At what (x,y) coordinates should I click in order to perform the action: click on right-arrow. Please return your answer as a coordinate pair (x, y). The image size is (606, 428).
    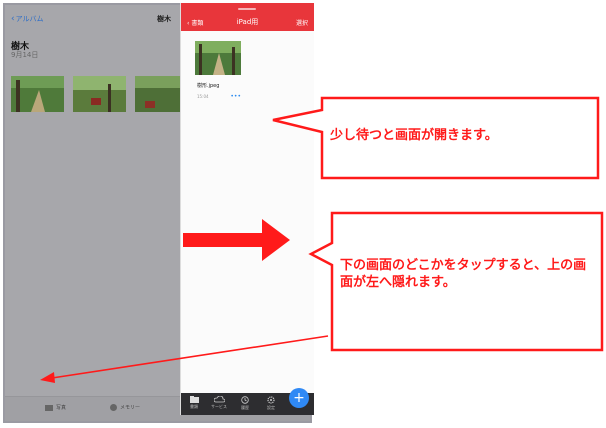
    Looking at the image, I should click on (236, 240).